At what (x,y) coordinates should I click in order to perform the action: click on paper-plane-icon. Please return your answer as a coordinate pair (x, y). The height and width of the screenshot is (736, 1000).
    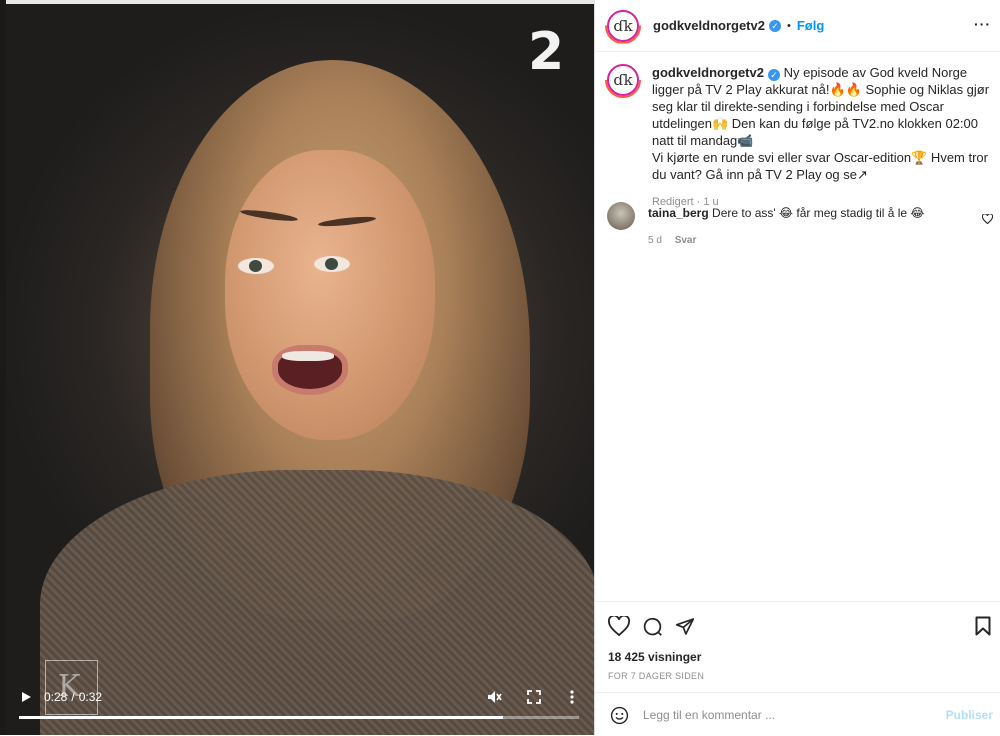
    Looking at the image, I should click on (685, 626).